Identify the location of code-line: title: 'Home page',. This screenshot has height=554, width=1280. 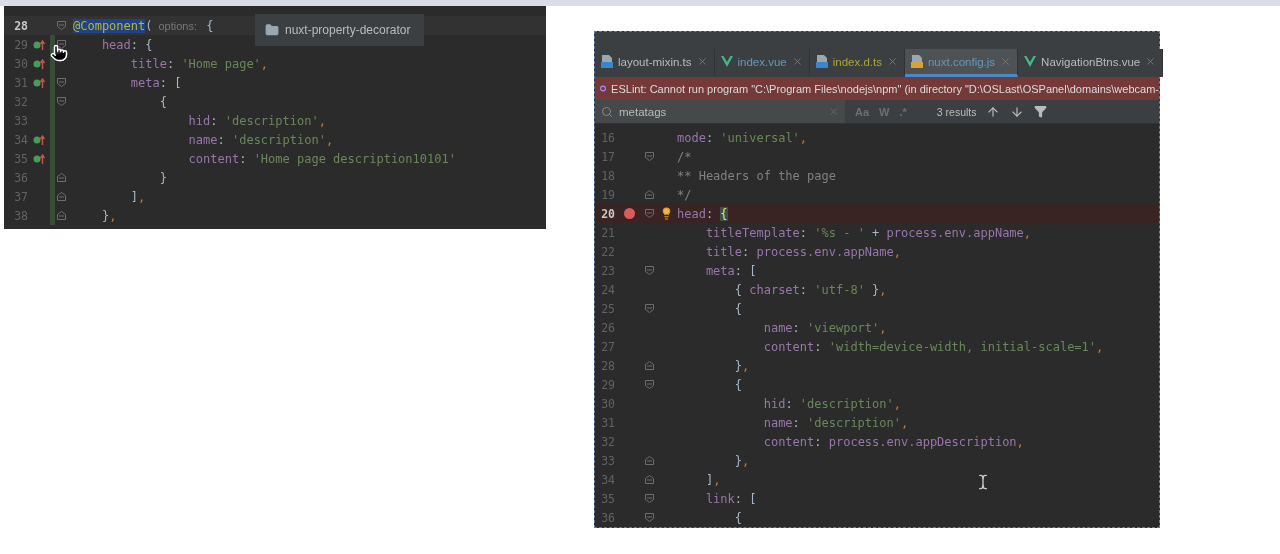
(199, 63).